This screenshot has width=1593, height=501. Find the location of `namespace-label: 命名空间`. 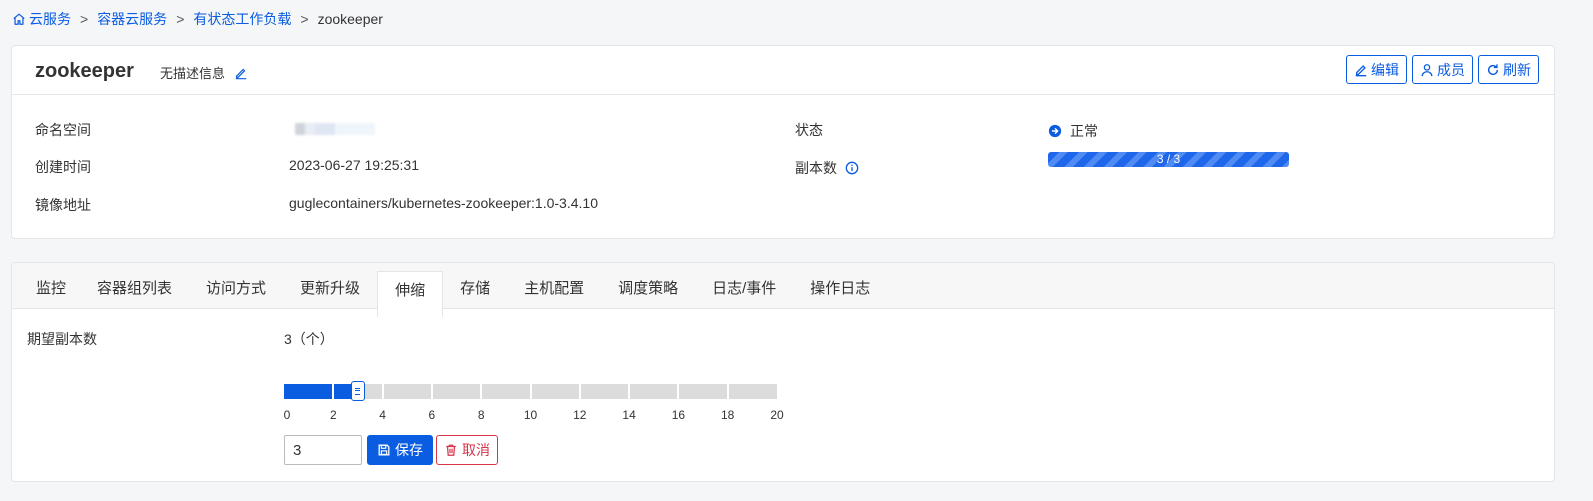

namespace-label: 命名空间 is located at coordinates (63, 130).